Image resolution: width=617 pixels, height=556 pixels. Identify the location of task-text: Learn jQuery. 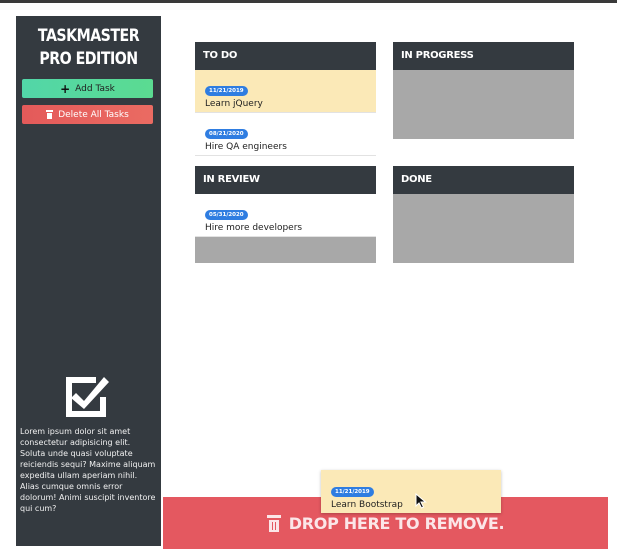
(234, 104).